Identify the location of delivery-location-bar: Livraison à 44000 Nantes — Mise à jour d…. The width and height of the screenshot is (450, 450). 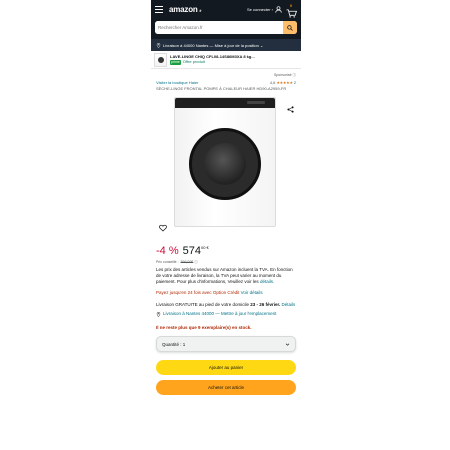
(226, 45).